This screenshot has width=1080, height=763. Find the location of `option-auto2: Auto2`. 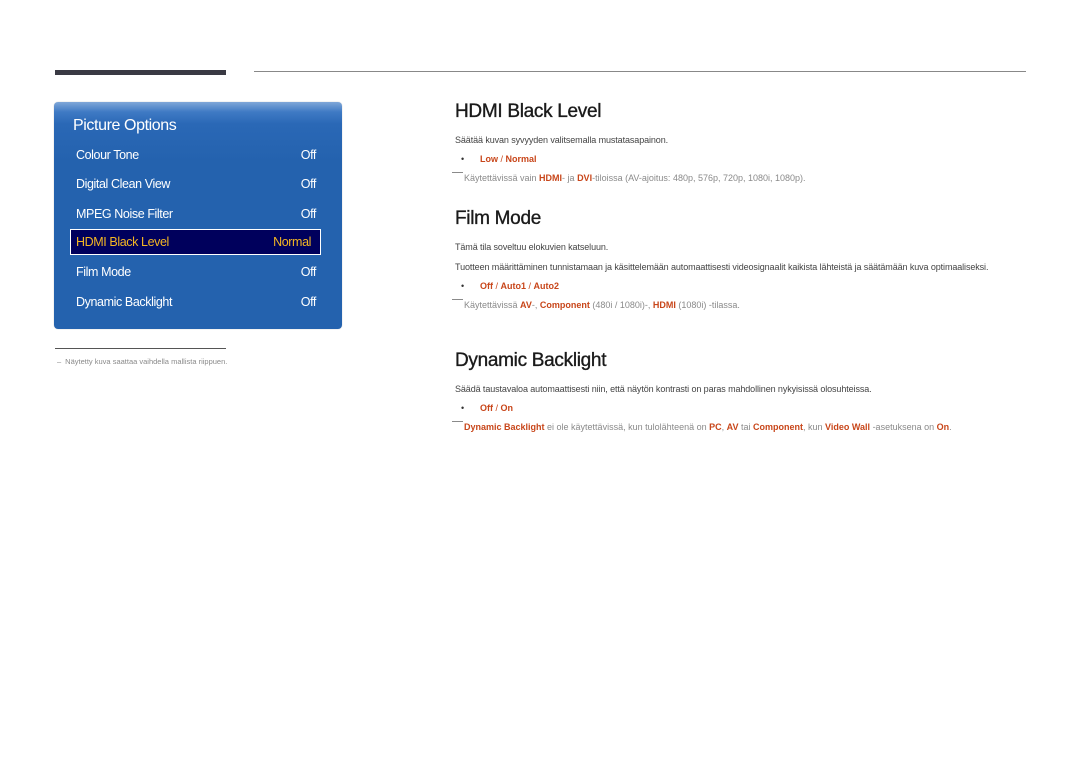

option-auto2: Auto2 is located at coordinates (546, 286).